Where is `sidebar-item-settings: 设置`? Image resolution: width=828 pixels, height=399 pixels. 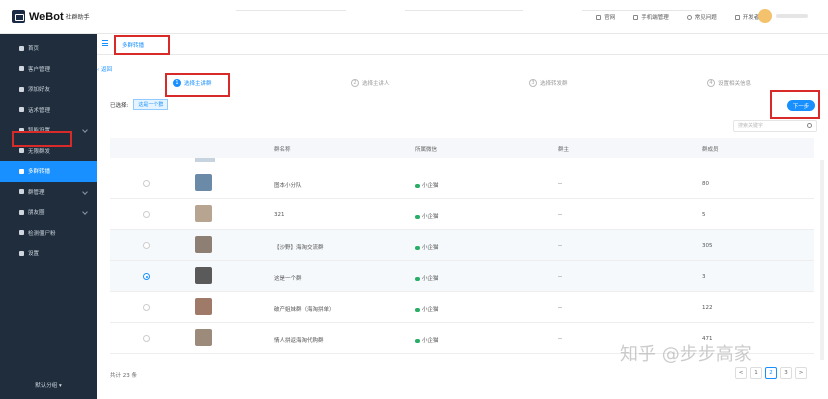 sidebar-item-settings: 设置 is located at coordinates (48, 253).